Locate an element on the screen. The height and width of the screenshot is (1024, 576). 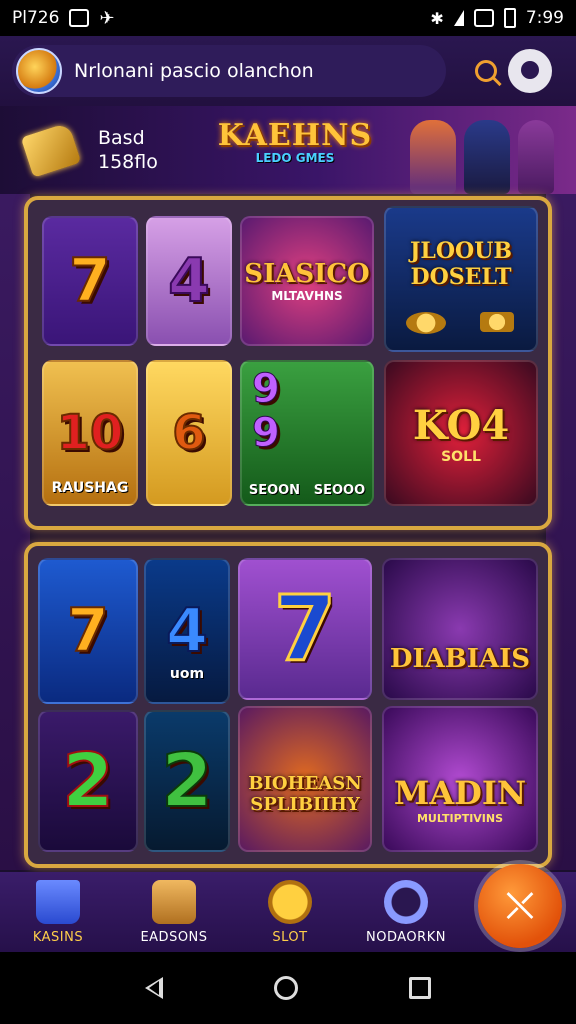
battery-icon is located at coordinates (509, 18).